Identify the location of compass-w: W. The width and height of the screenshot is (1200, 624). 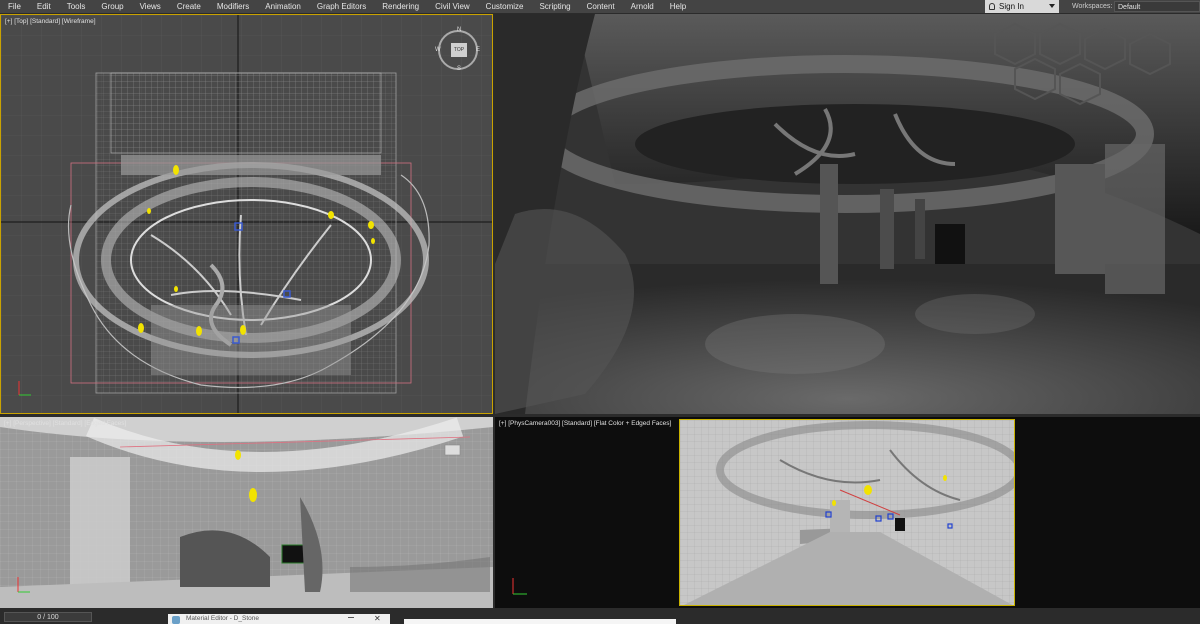
(438, 50).